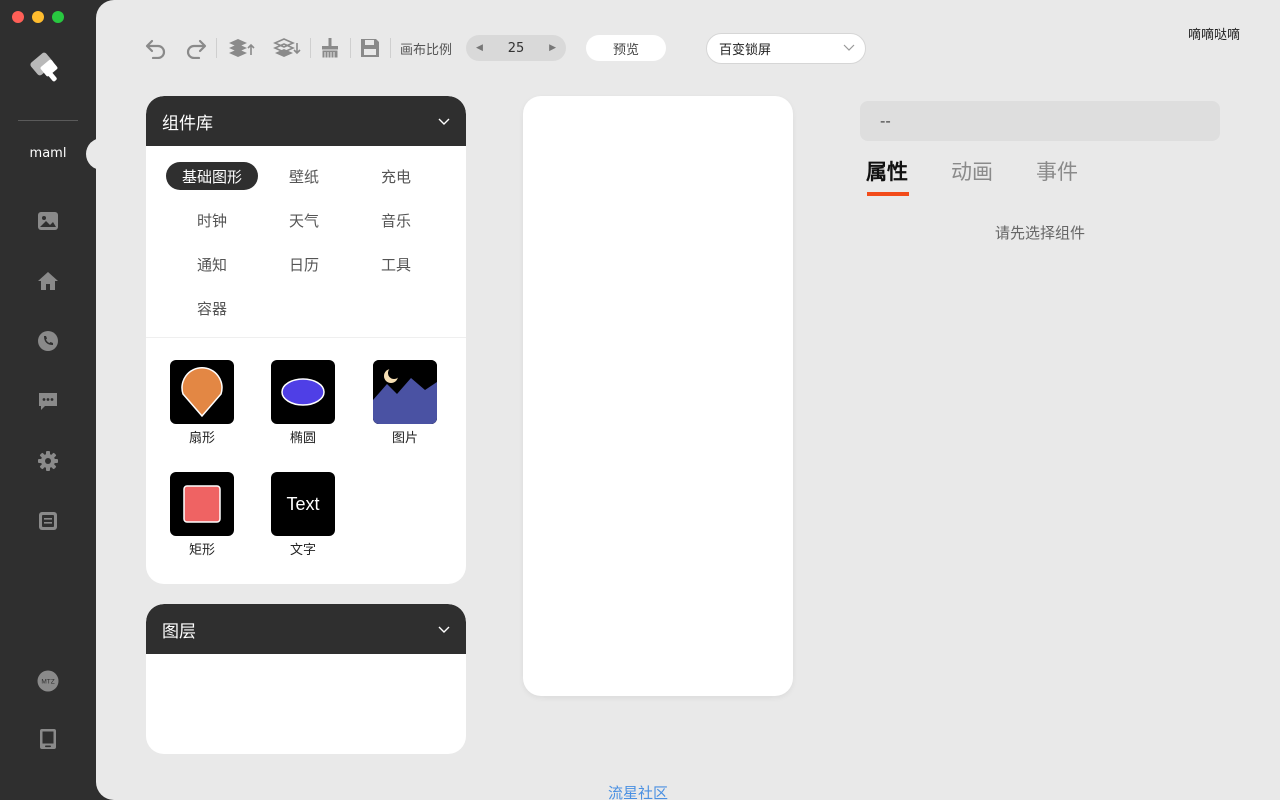  What do you see at coordinates (1057, 176) in the screenshot?
I see `tab-events: 事件` at bounding box center [1057, 176].